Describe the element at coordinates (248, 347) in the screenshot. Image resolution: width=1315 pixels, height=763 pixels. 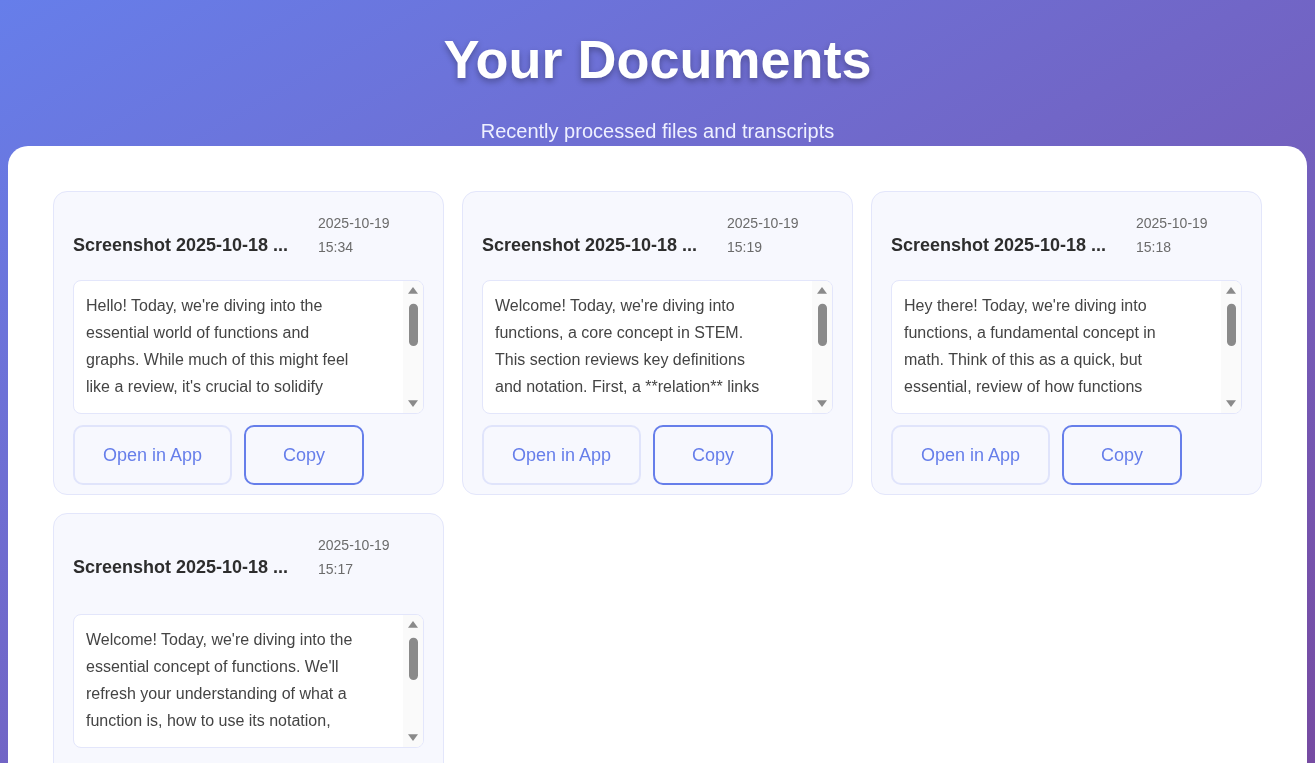
I see `transcript-box: Hello! Today, we're diving into the essential world of functions and graphs. While much of this might feel like a review, it's crucial to solidify` at that location.